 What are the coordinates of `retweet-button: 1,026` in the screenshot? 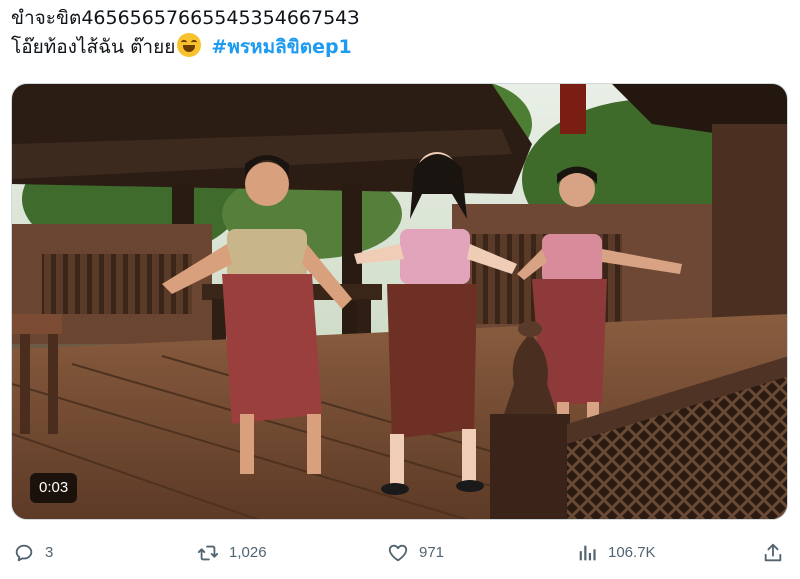 It's located at (232, 553).